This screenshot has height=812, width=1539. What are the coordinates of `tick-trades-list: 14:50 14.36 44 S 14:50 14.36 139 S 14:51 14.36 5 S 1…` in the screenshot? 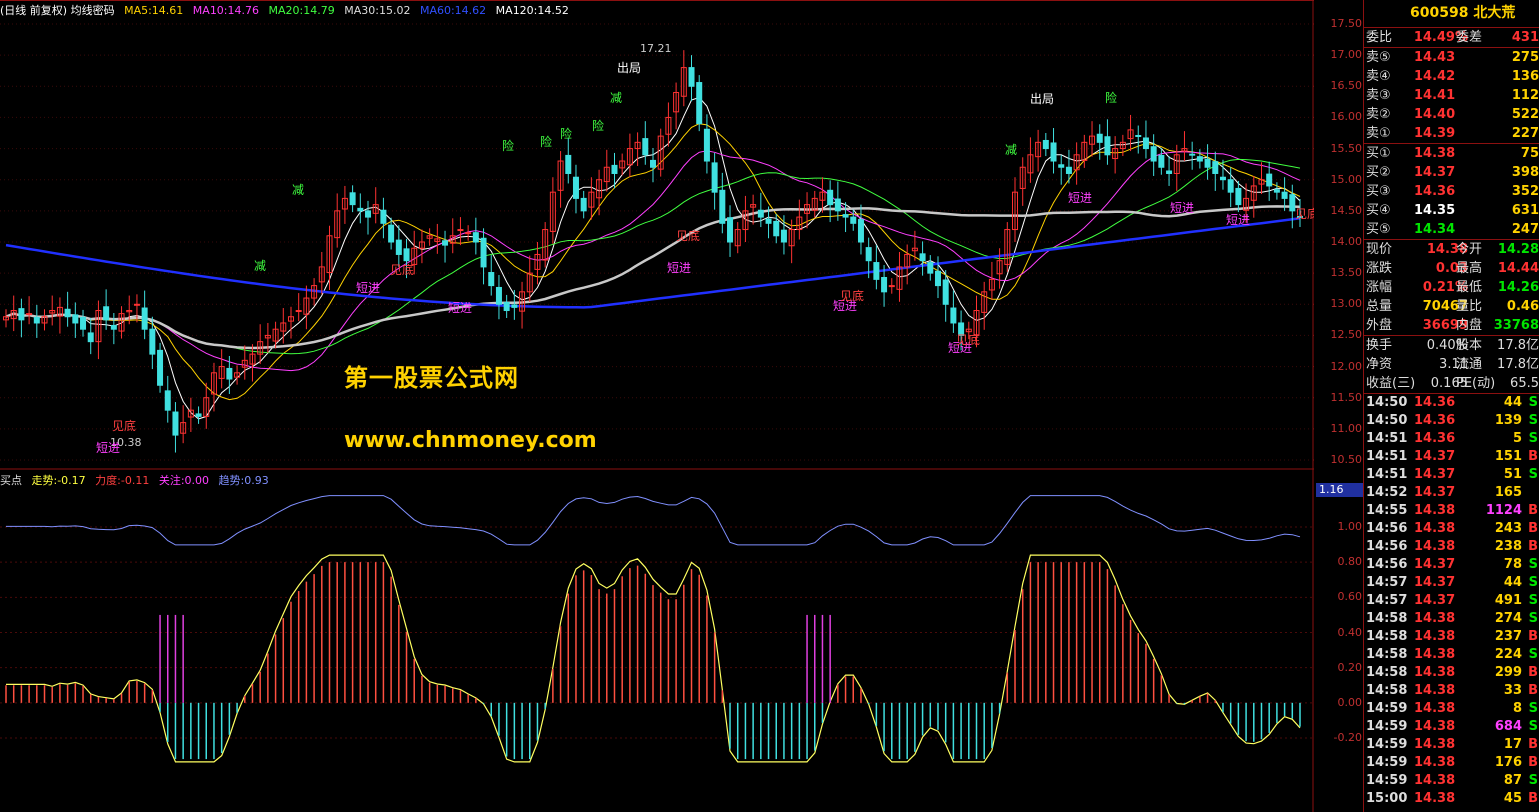 It's located at (1451, 601).